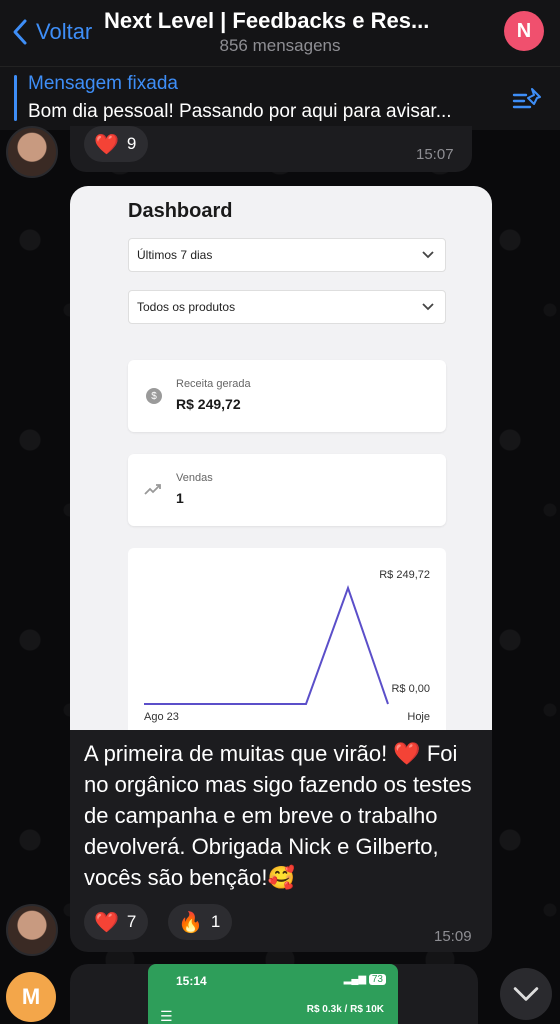  I want to click on signal-icon: ▂▄▆, so click(356, 979).